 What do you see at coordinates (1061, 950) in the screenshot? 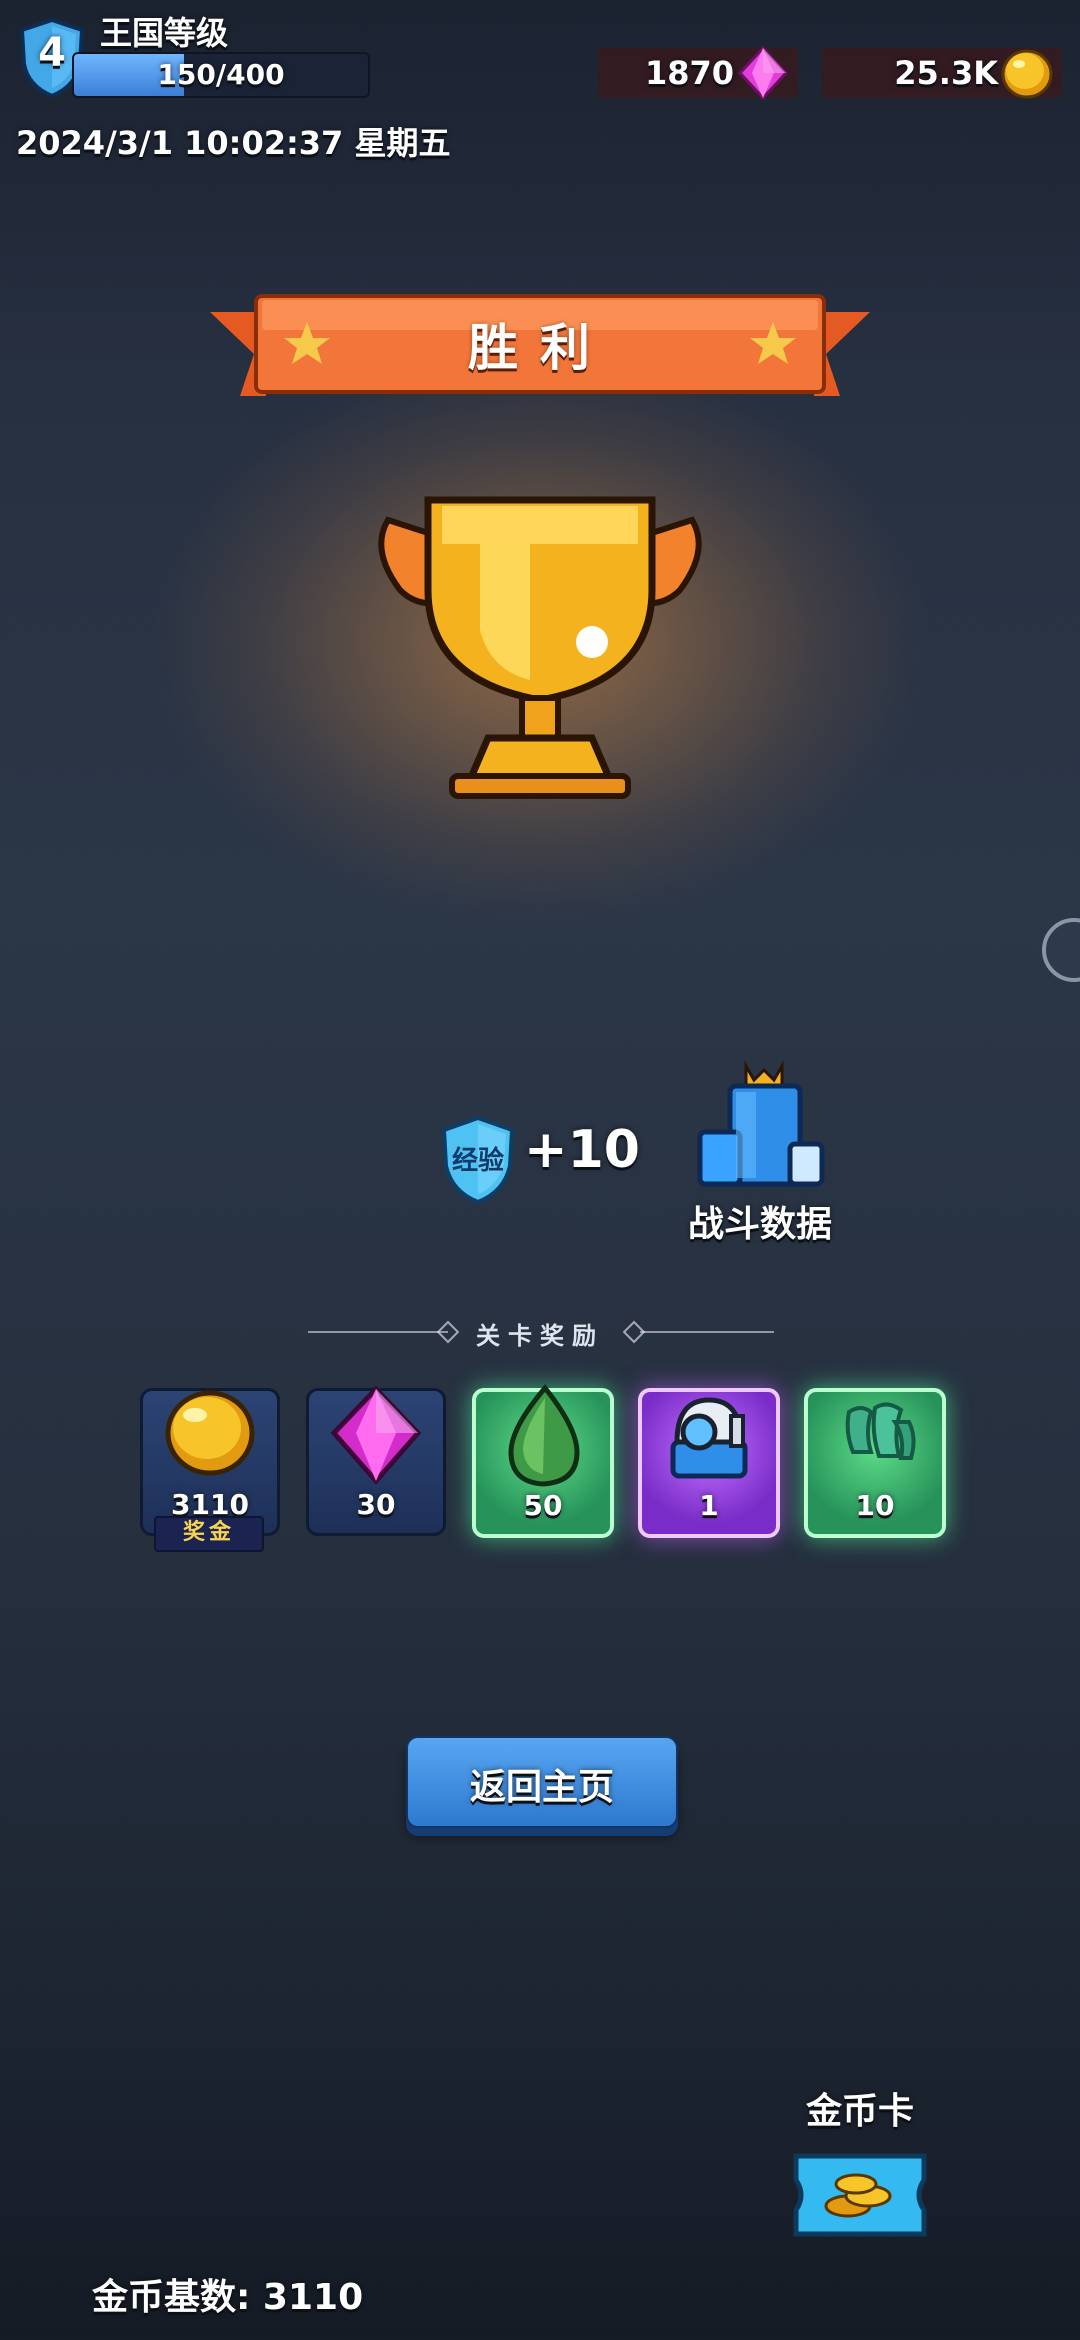
I see `side-timer-button` at bounding box center [1061, 950].